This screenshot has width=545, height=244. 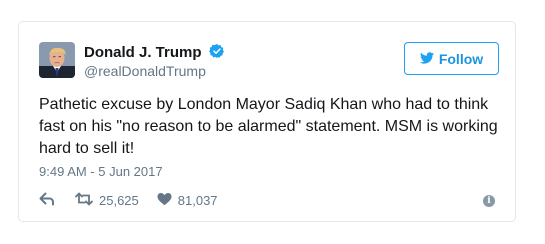 I want to click on like-button: 81,037, so click(x=187, y=200).